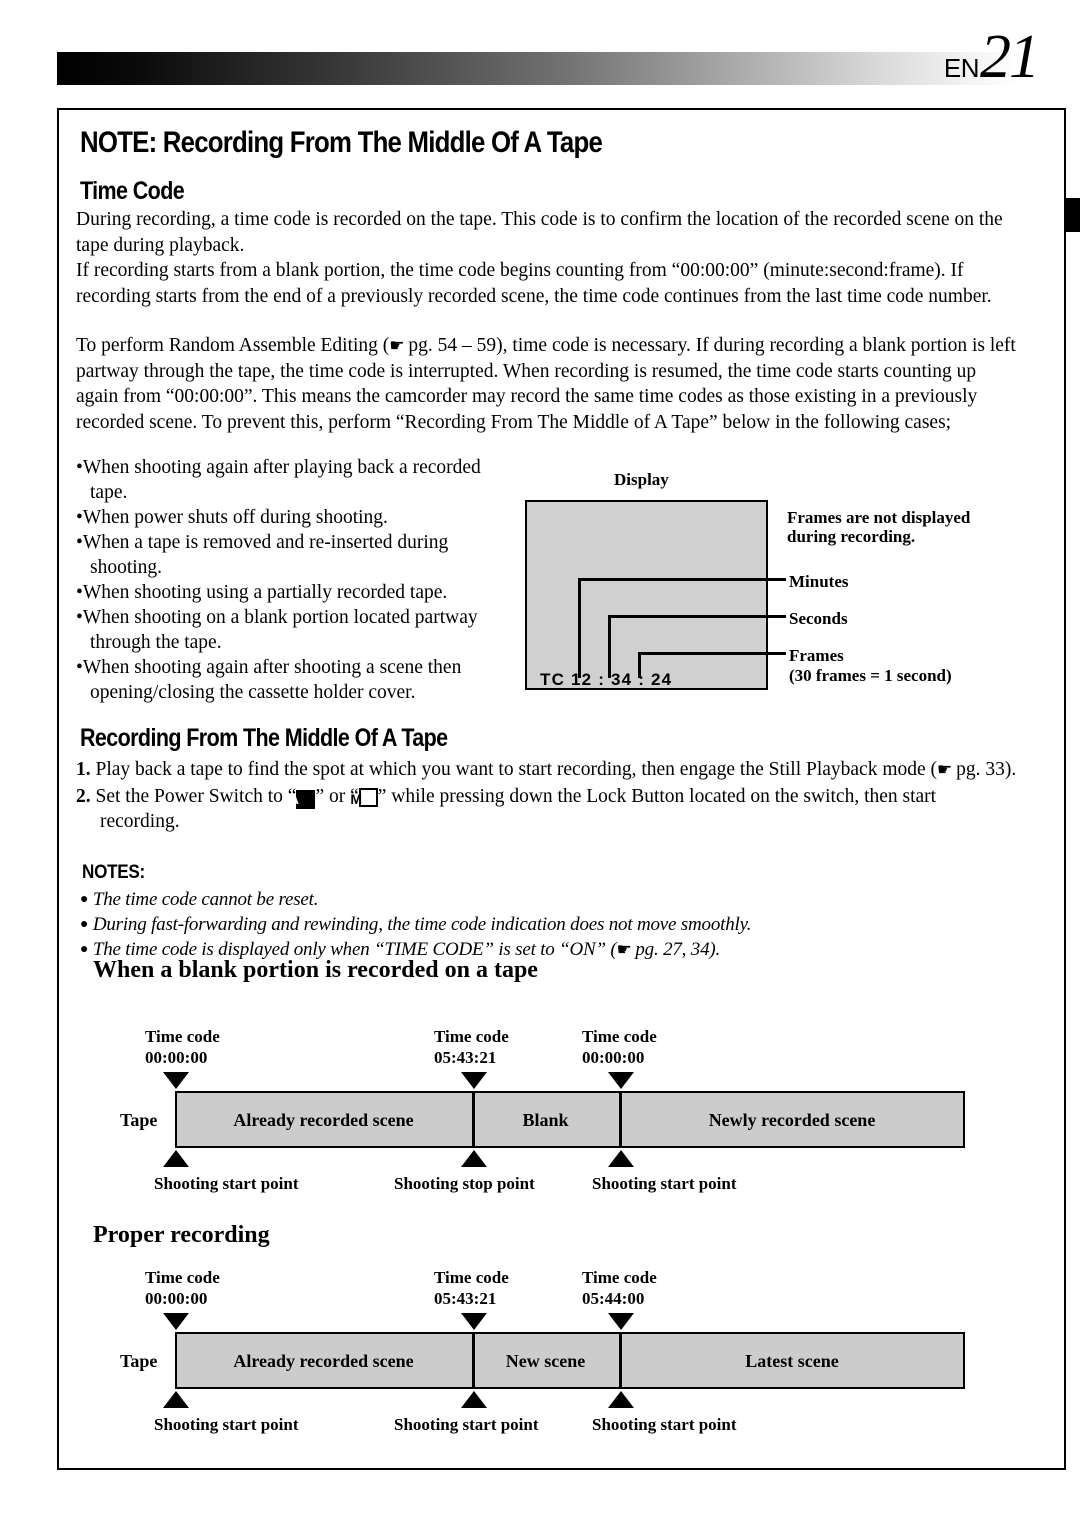 This screenshot has height=1533, width=1080. Describe the element at coordinates (641, 479) in the screenshot. I see `display-diagram-title: Display` at that location.